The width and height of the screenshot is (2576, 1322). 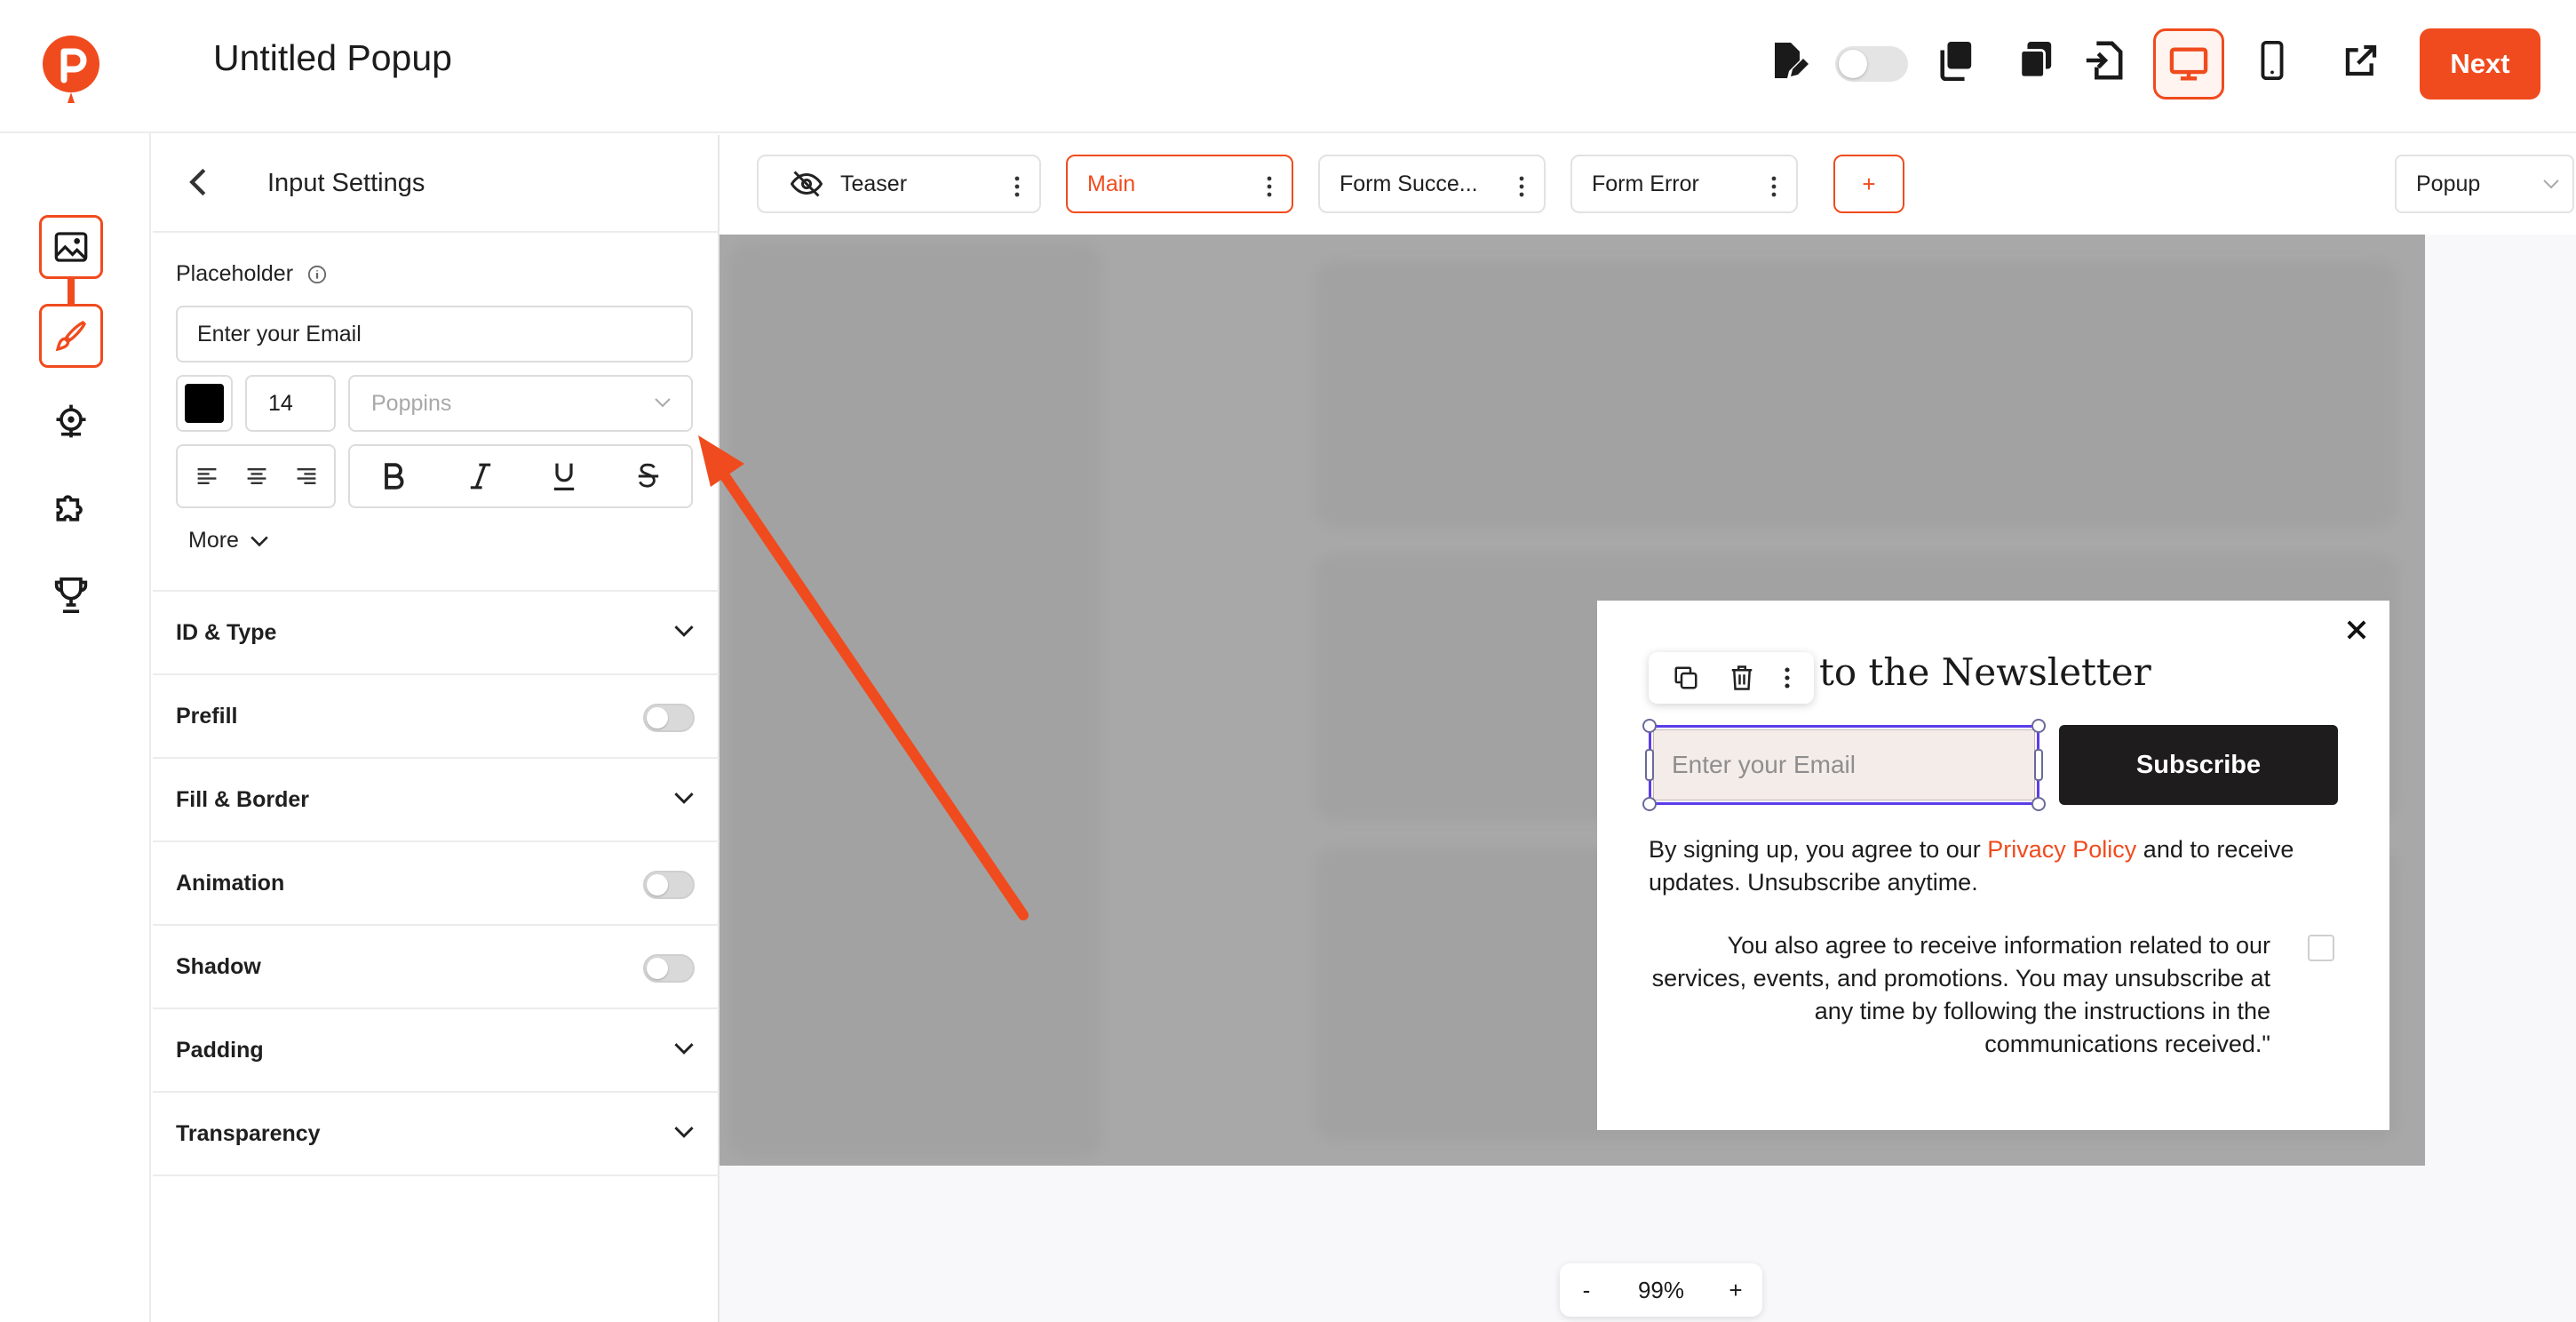 I want to click on privacy-policy-link: Privacy Policy, so click(x=2061, y=849).